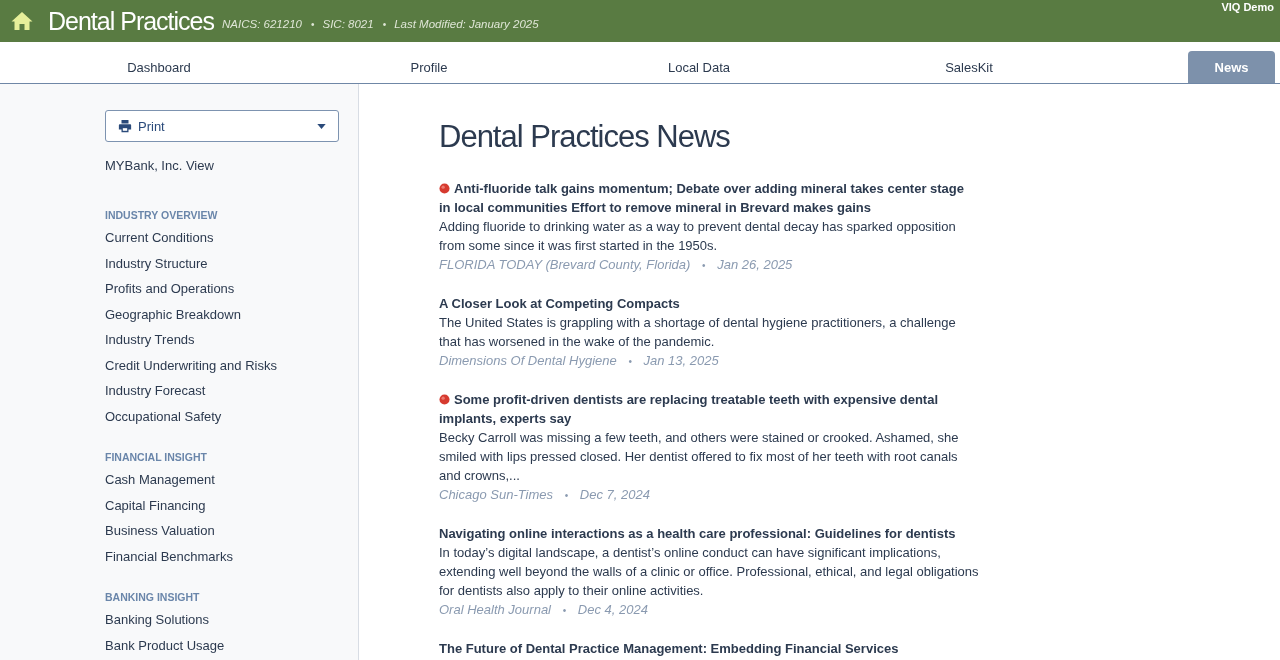 The width and height of the screenshot is (1280, 660). What do you see at coordinates (698, 237) in the screenshot?
I see `article-summary: Adding fluoride to drinking water as a way to prevent dental decay has sparked opposition from some since it was first started in the 1950s.` at bounding box center [698, 237].